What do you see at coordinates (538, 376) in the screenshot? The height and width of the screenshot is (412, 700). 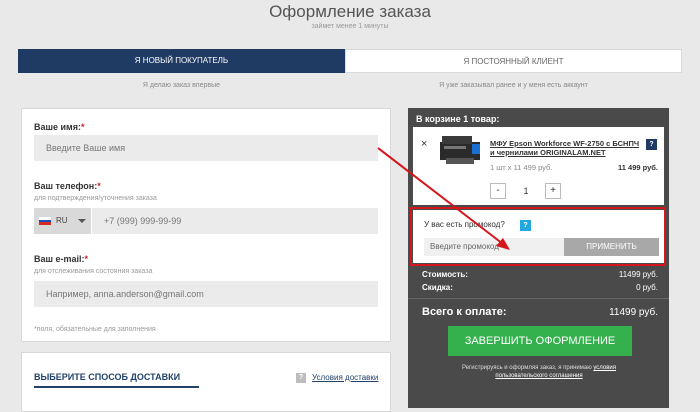 I see `legal-agreement-link: пользовательского соглашения` at bounding box center [538, 376].